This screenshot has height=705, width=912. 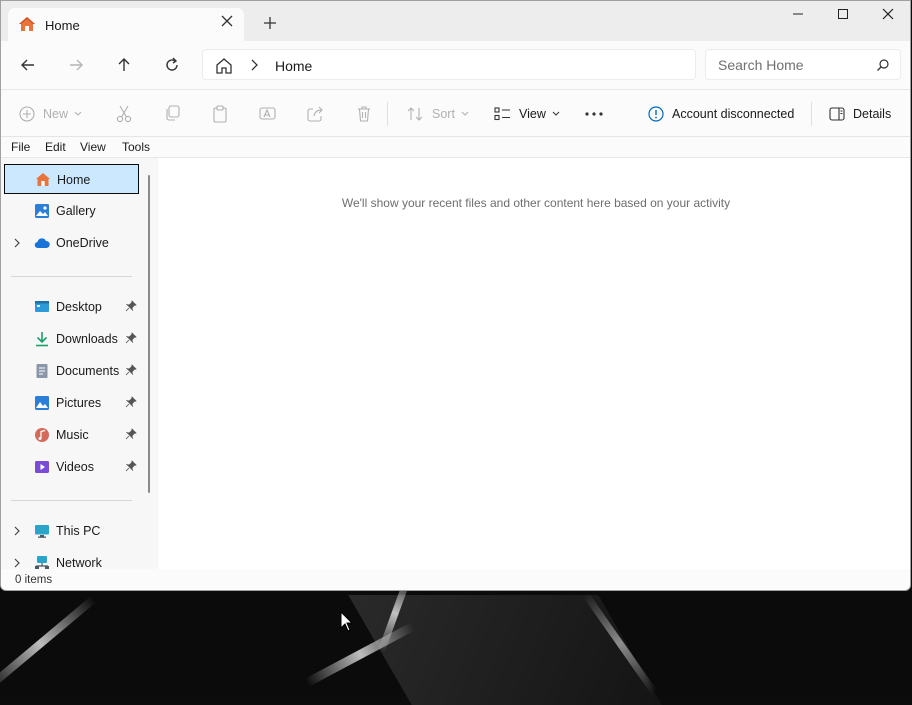 What do you see at coordinates (387, 114) in the screenshot?
I see `toolbar-divider` at bounding box center [387, 114].